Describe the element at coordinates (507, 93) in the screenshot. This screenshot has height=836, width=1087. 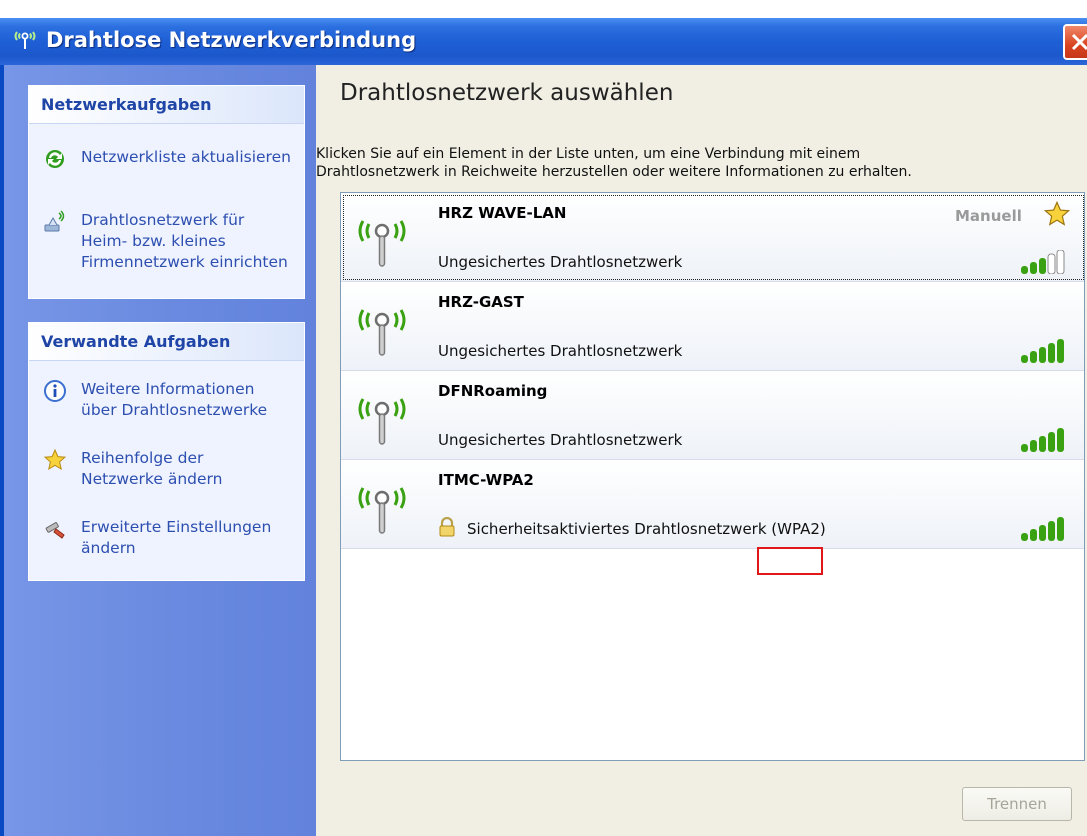
I see `page-title: Drahtlosnetzwerk auswählen` at that location.